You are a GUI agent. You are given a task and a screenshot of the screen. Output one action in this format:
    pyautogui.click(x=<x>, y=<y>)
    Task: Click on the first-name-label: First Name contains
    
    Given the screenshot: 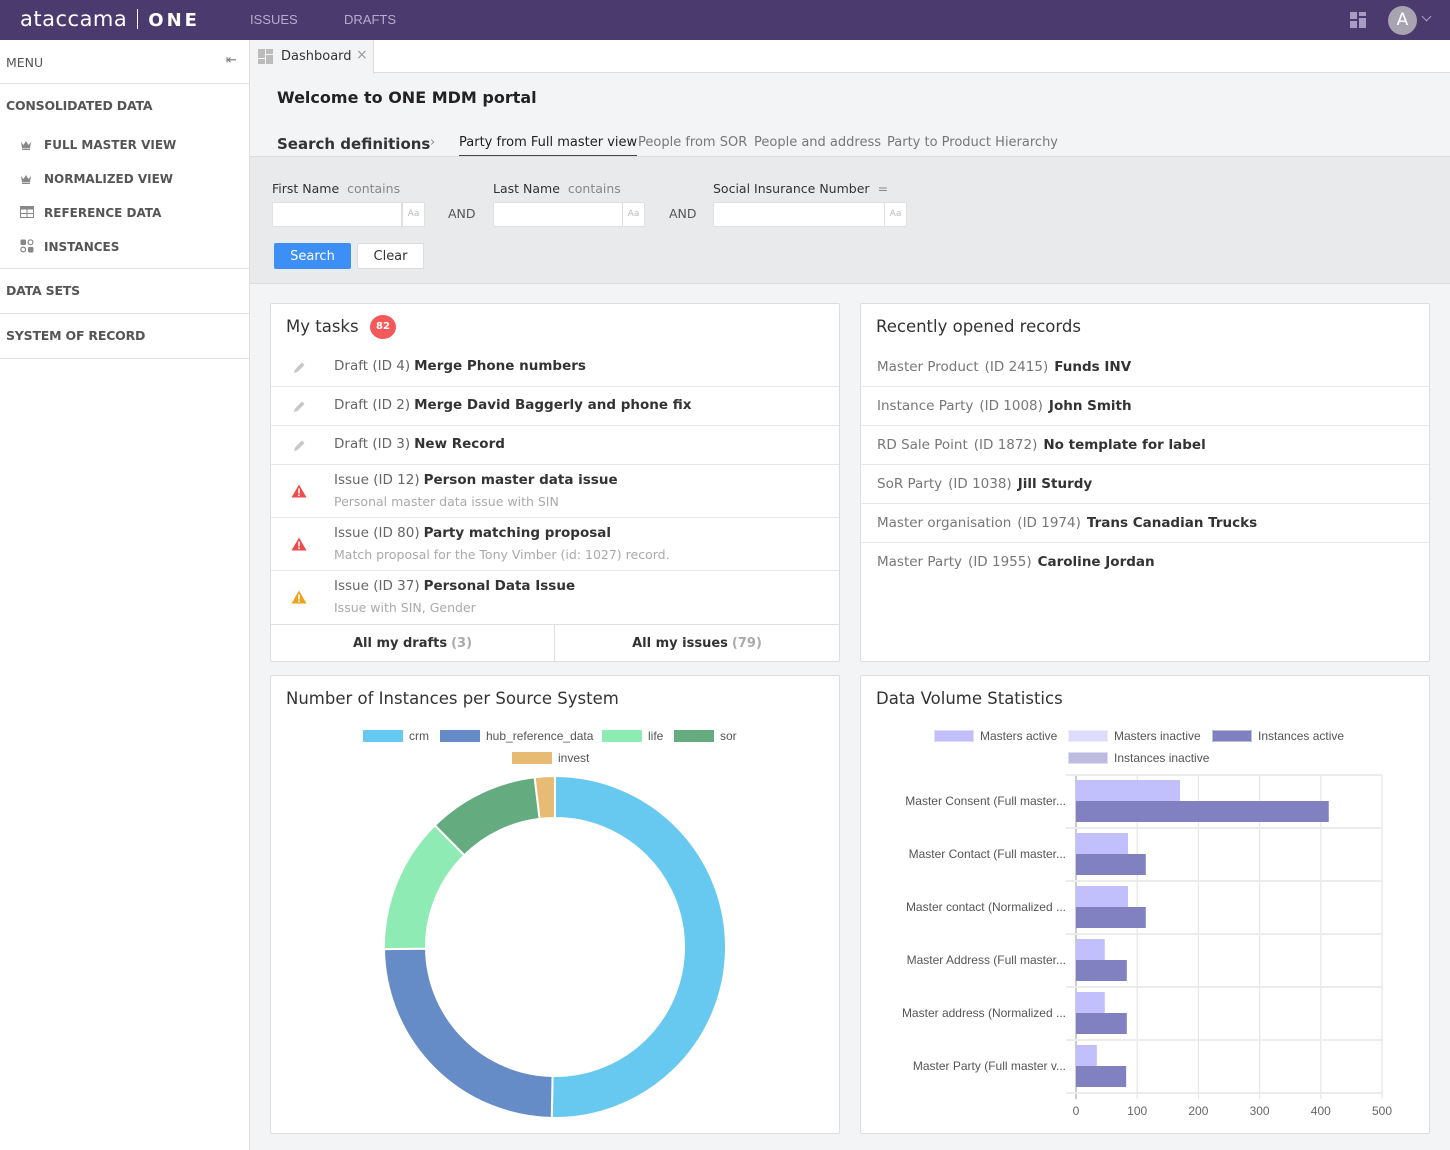 What is the action you would take?
    pyautogui.click(x=336, y=188)
    